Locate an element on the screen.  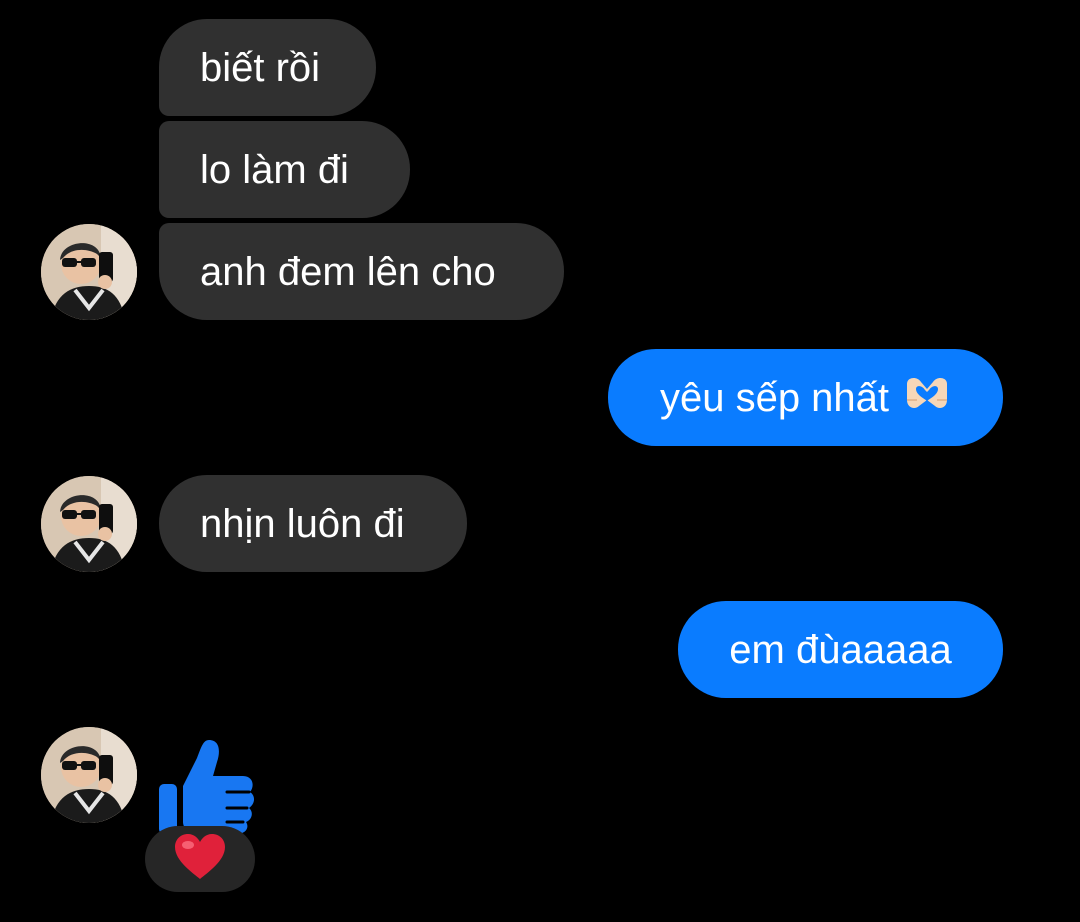
message-text: nhịn luôn đi is located at coordinates (302, 523).